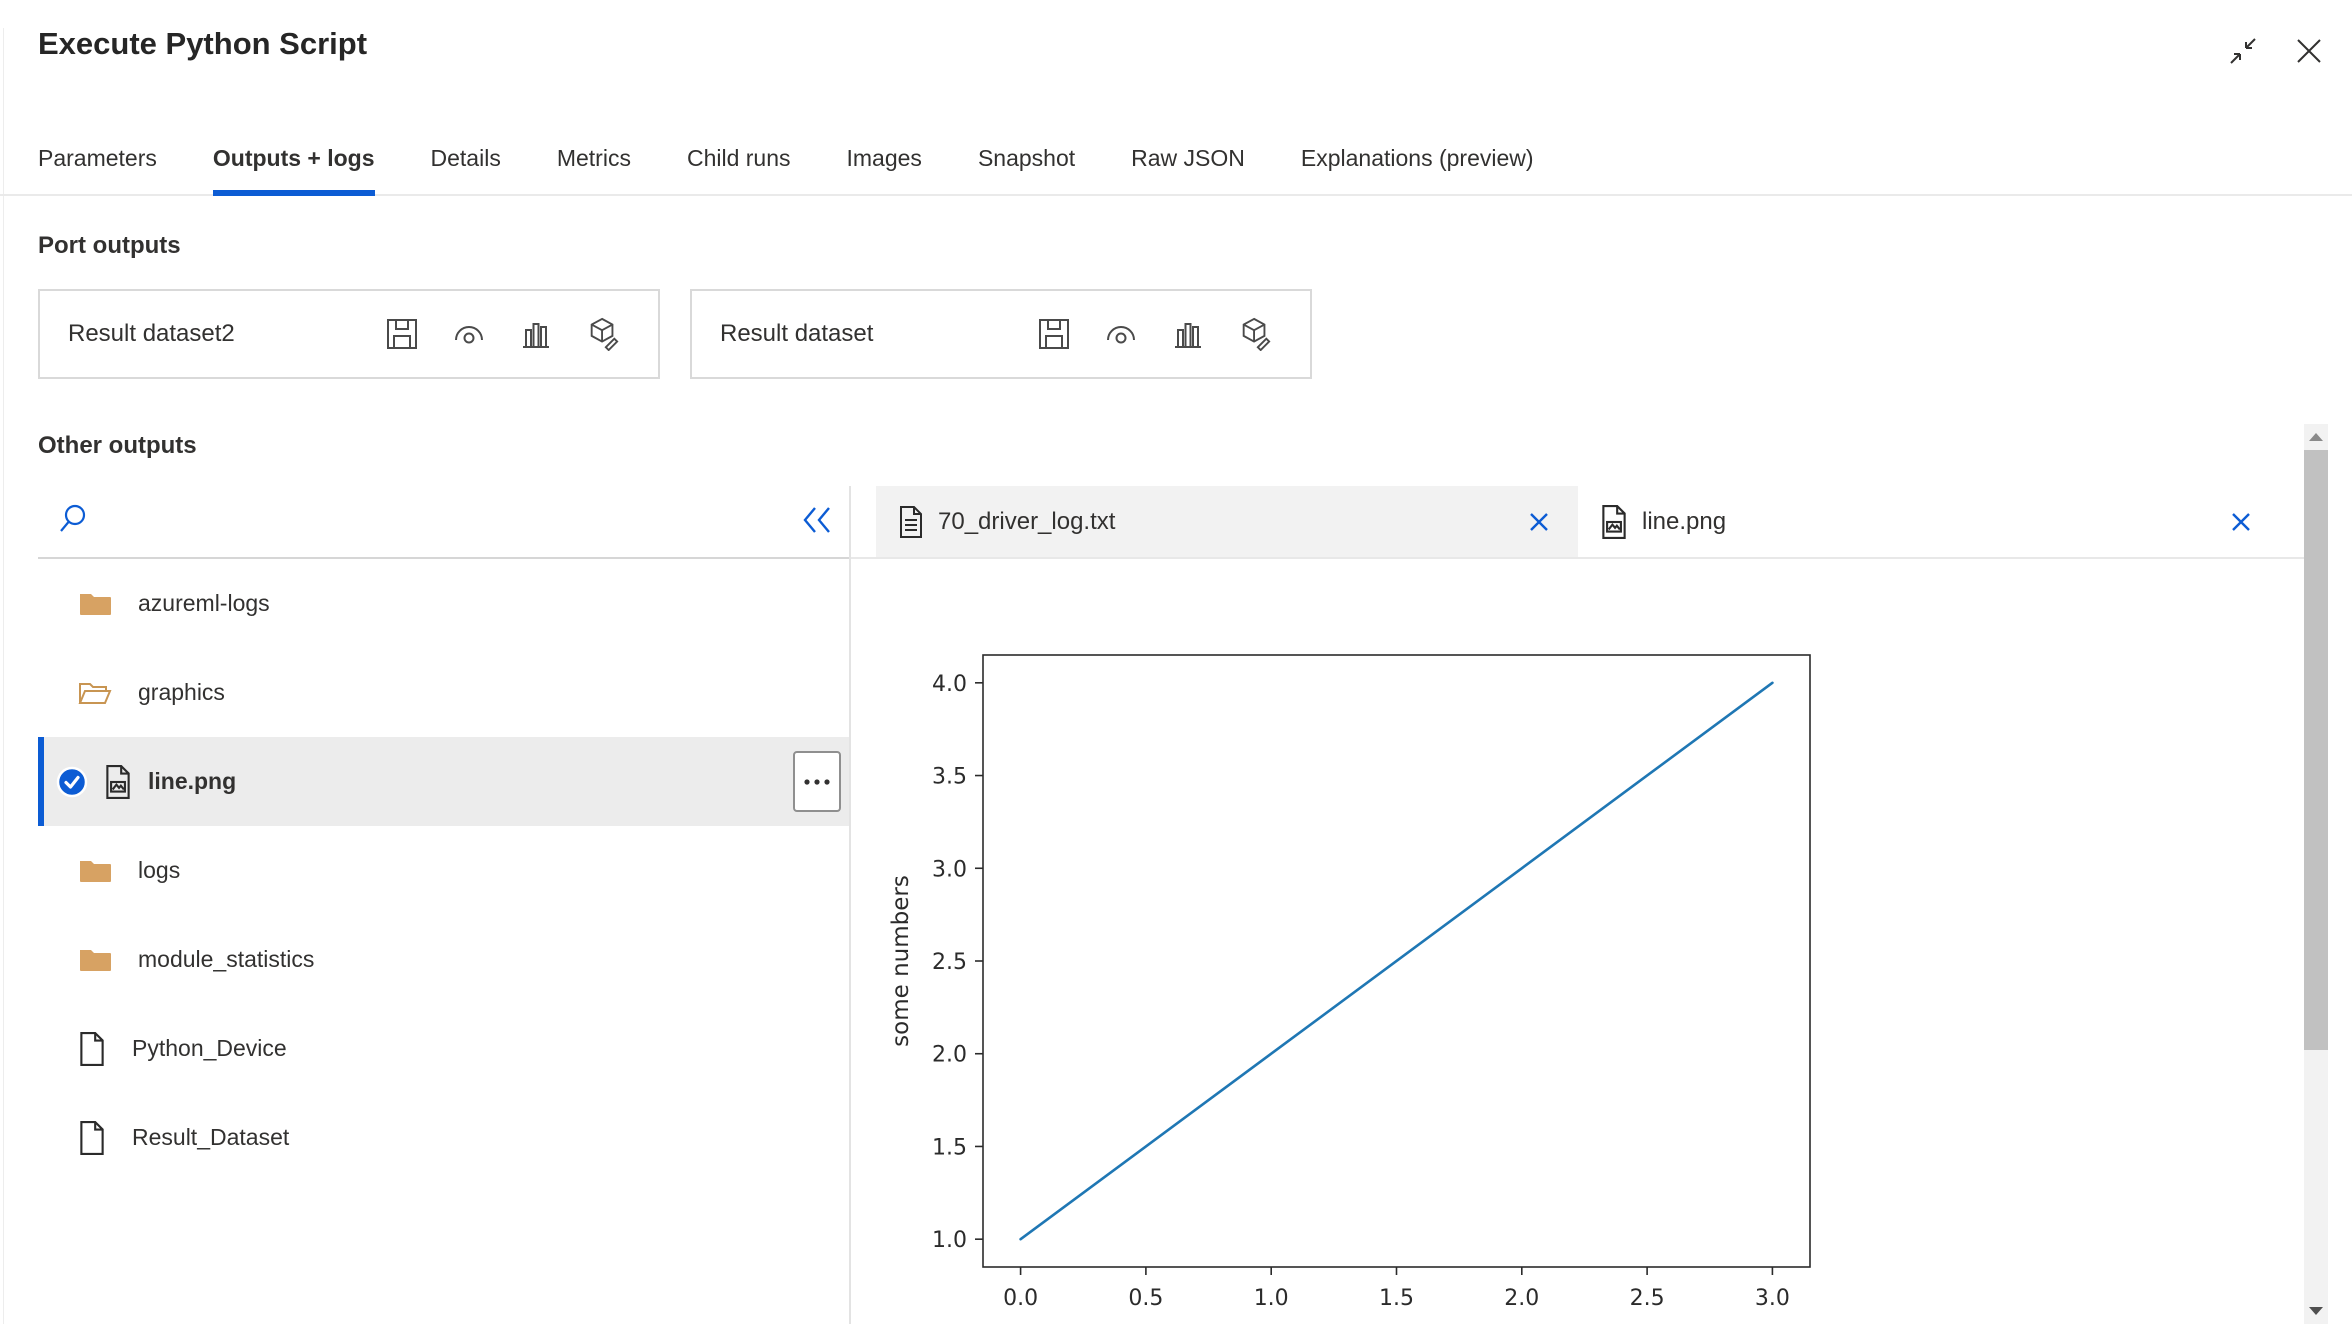  I want to click on preview-tab-label: line.png, so click(1684, 521).